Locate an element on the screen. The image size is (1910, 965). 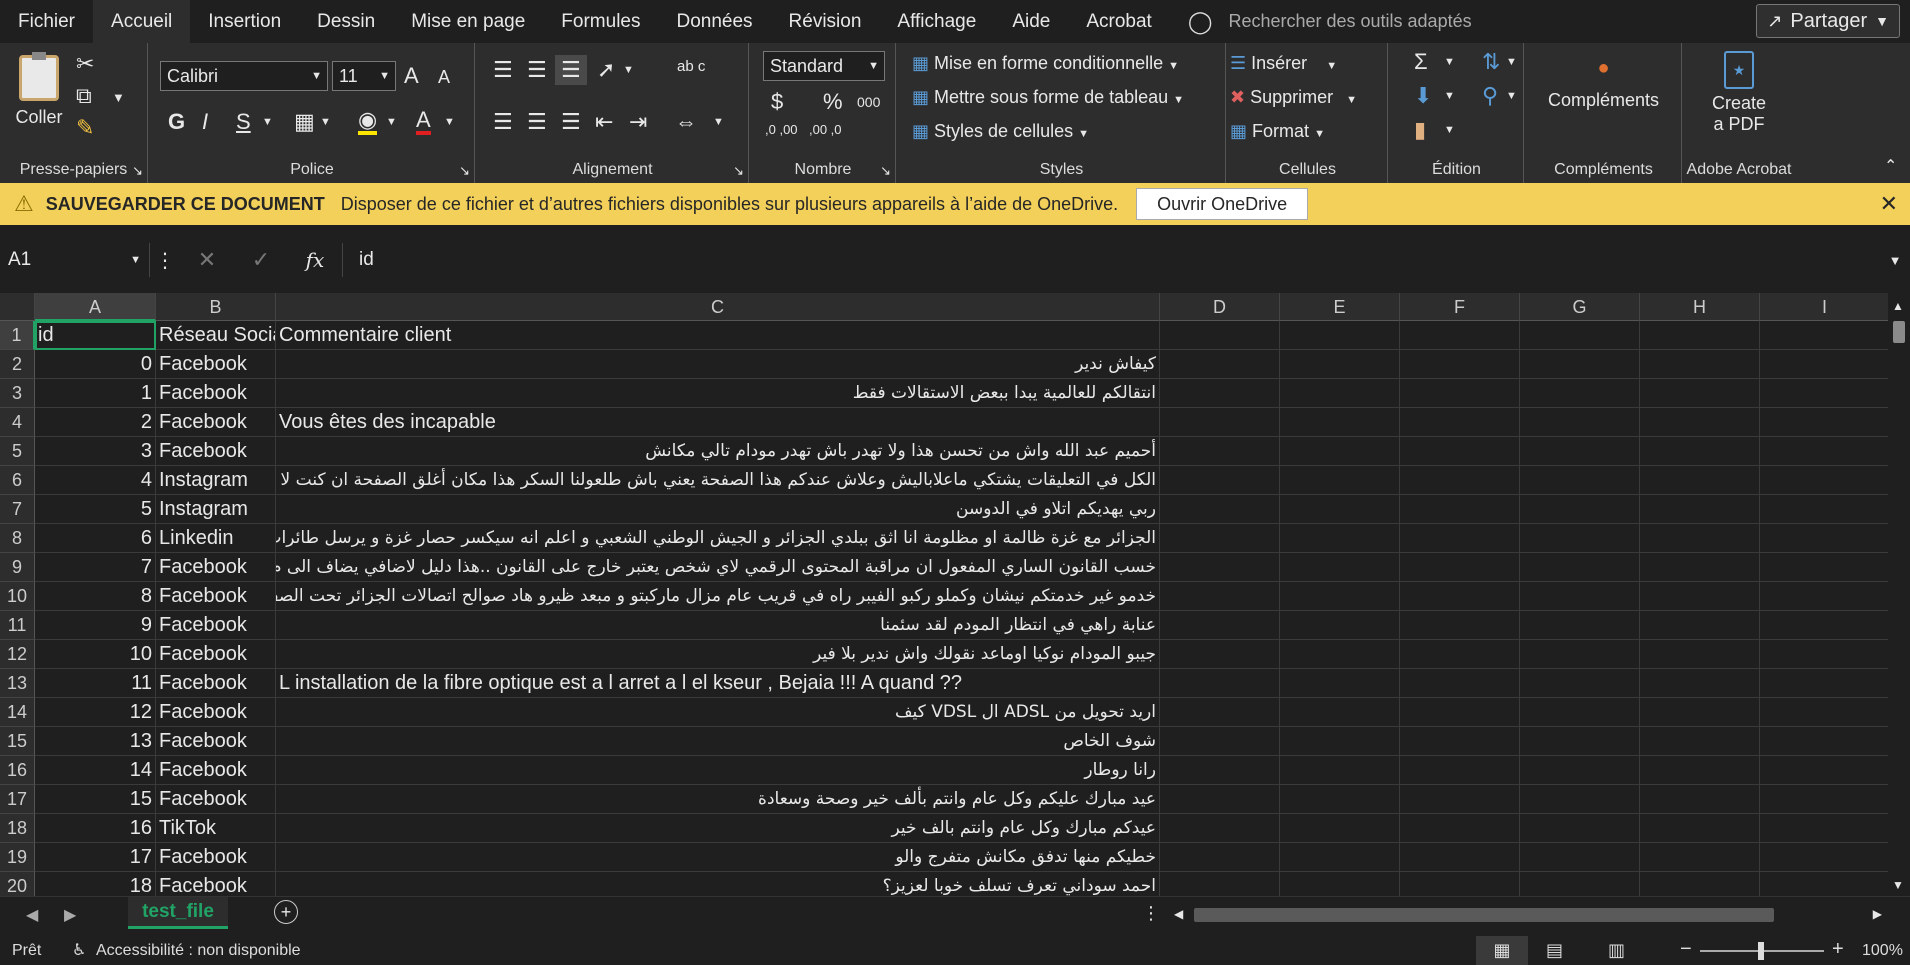
cell-a6: 4 is located at coordinates (95, 480).